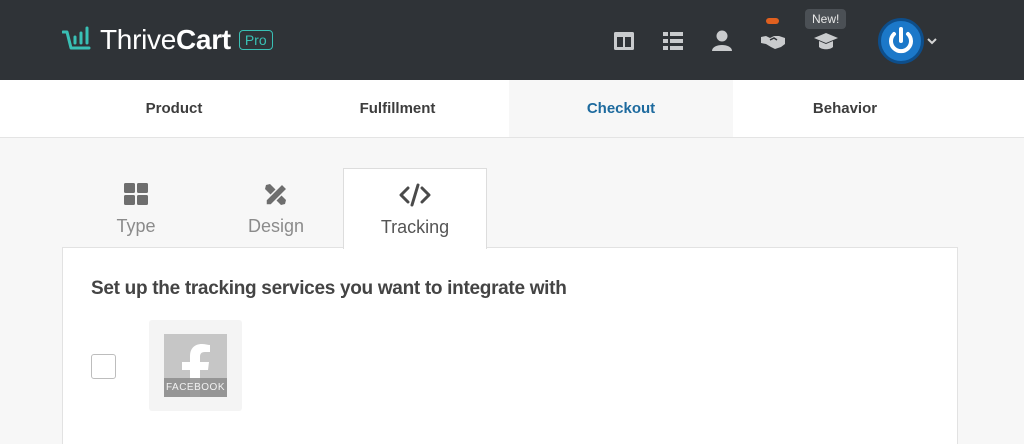 This screenshot has width=1024, height=444. Describe the element at coordinates (276, 226) in the screenshot. I see `subtab-design-label: Design` at that location.